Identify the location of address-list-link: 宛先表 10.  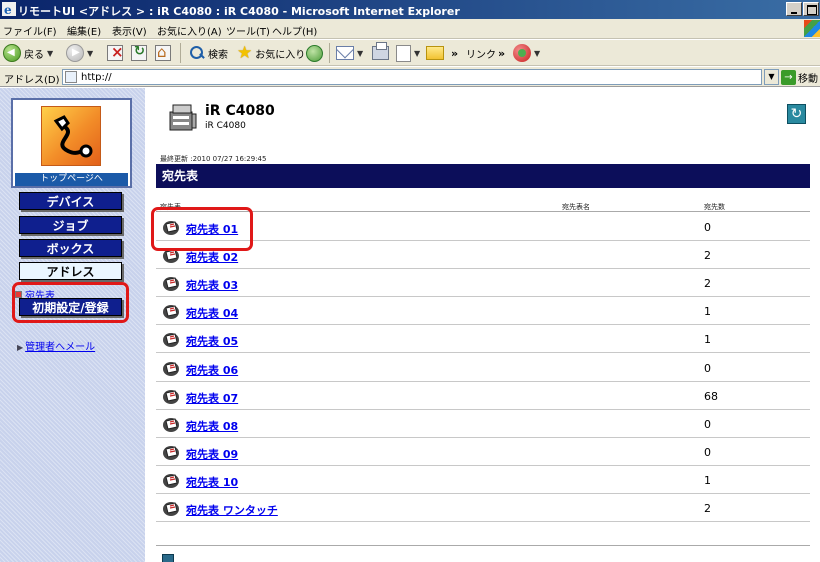
(212, 482).